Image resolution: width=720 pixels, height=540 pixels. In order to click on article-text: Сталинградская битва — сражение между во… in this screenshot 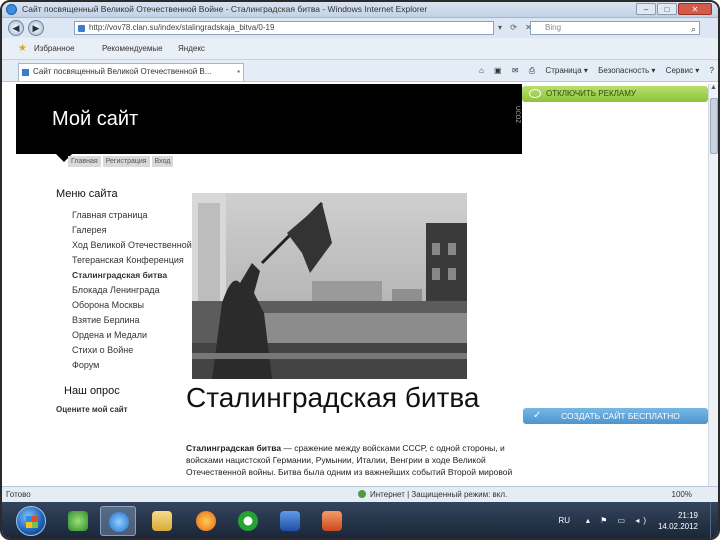, I will do `click(357, 460)`.